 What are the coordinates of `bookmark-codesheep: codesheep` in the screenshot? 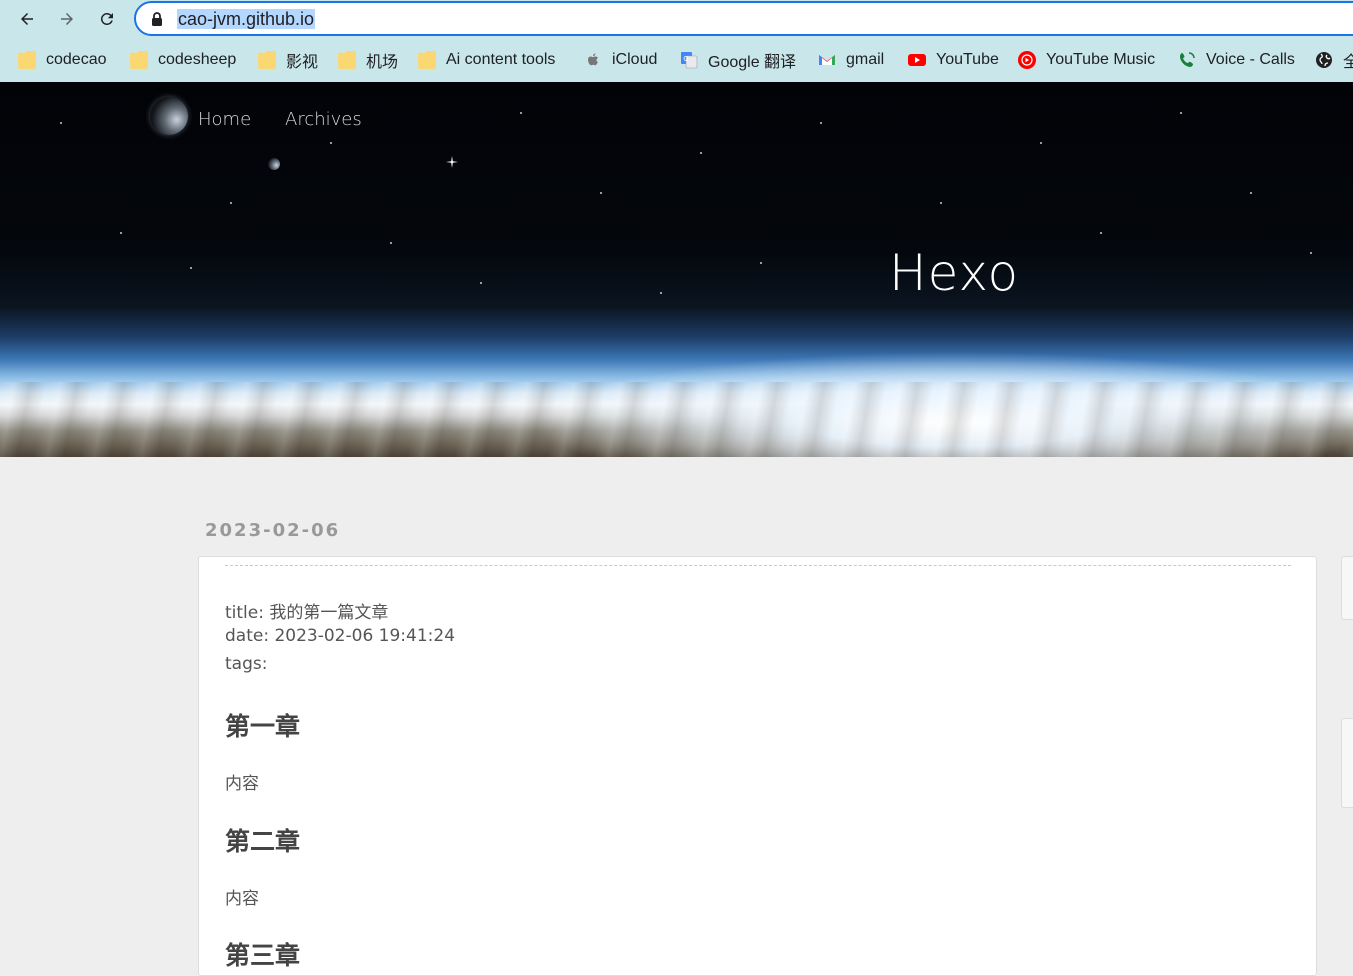 It's located at (183, 60).